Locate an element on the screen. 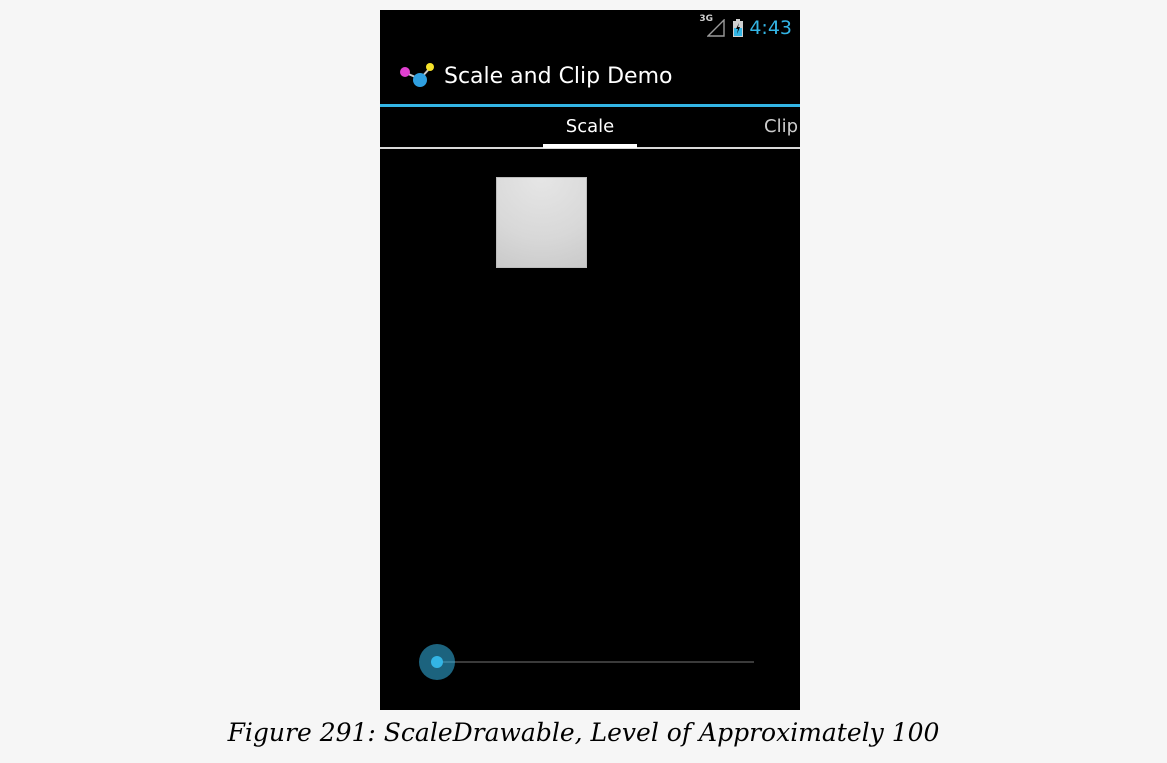 The width and height of the screenshot is (1167, 763). status-bar: 3G 4:43 is located at coordinates (590, 28).